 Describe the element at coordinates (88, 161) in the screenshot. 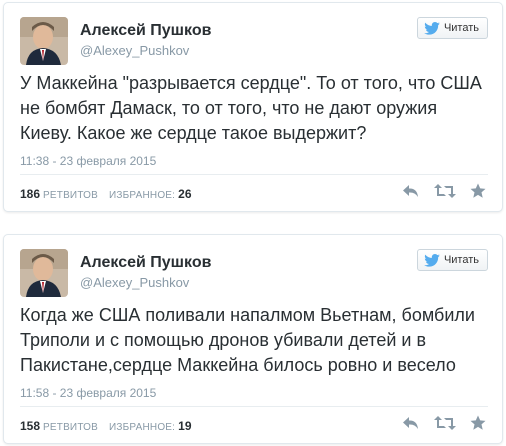

I see `tweet-timestamp: 11:38 - 23 февраля 2015` at that location.